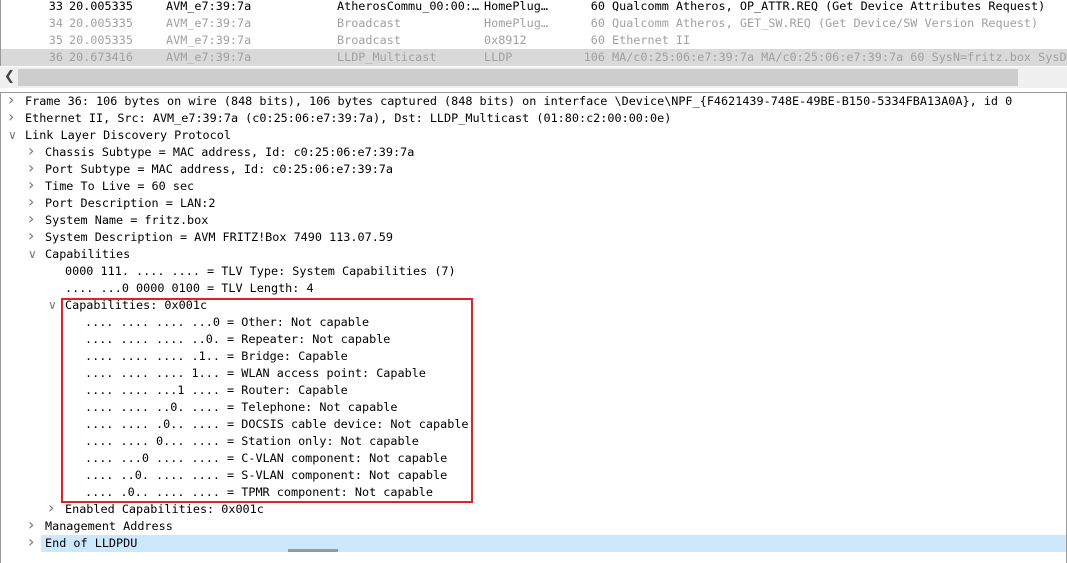 This screenshot has height=563, width=1067. Describe the element at coordinates (533, 185) in the screenshot. I see `tree-item: › Time To Live = 60 sec` at that location.